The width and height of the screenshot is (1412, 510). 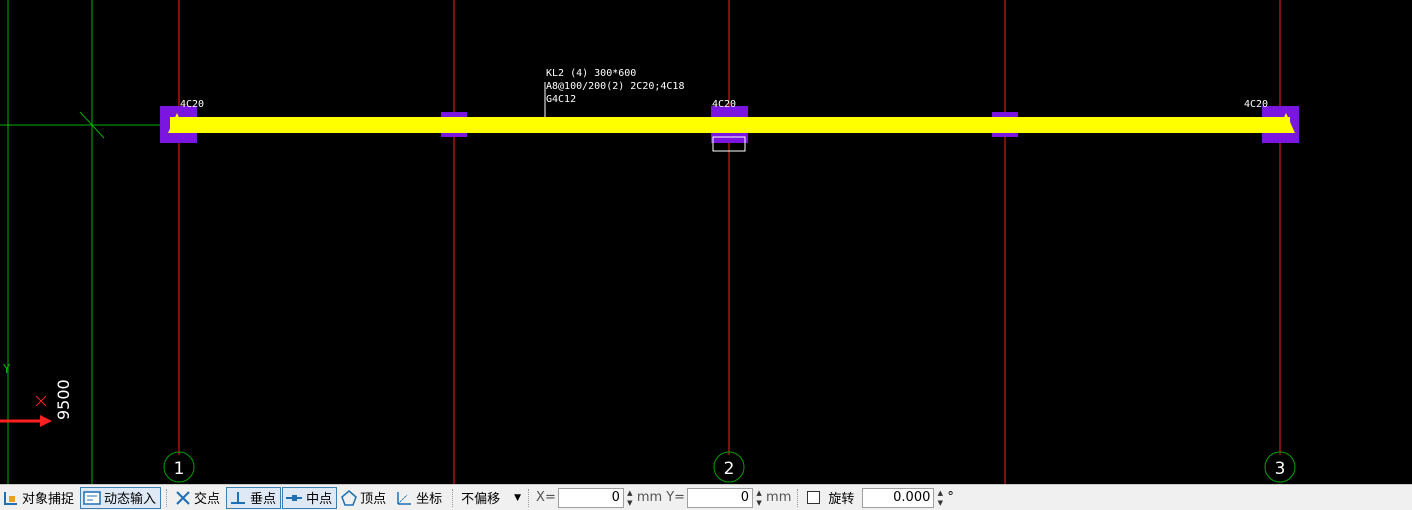 I want to click on offset-value: 不偏移, so click(x=481, y=499).